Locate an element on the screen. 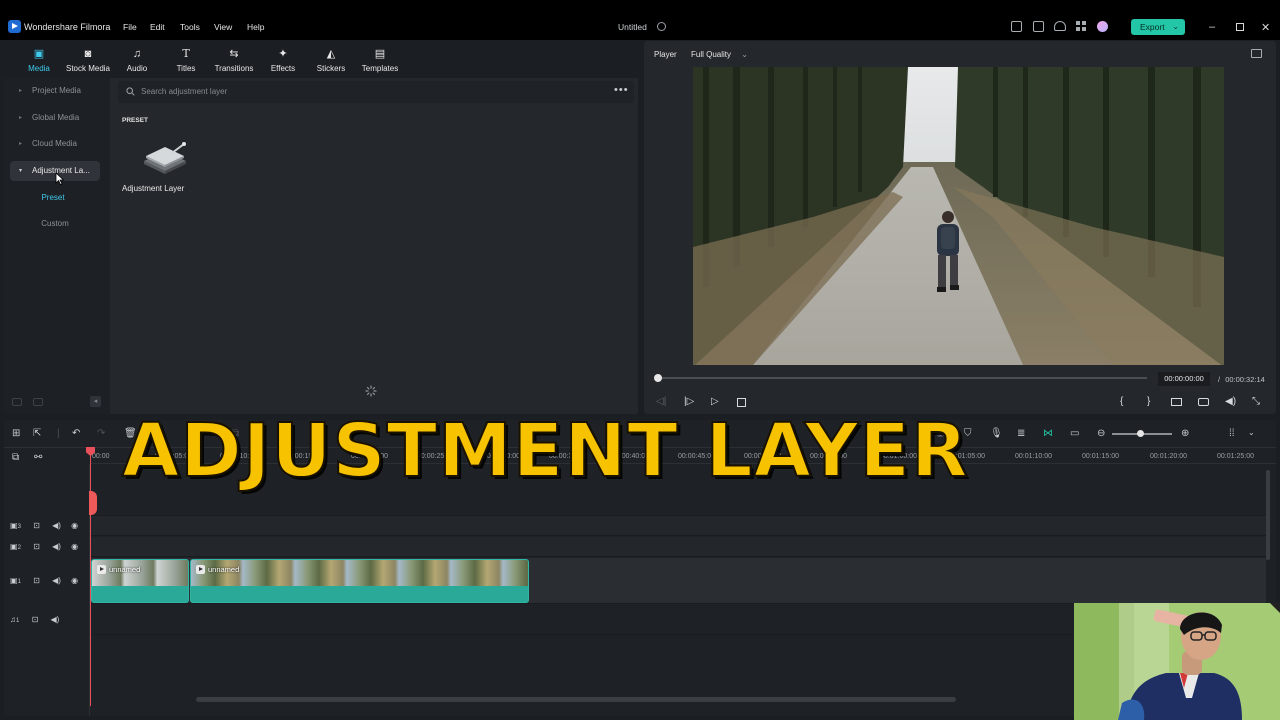 Image resolution: width=1280 pixels, height=720 pixels. mark-in-icon: { is located at coordinates (1121, 401).